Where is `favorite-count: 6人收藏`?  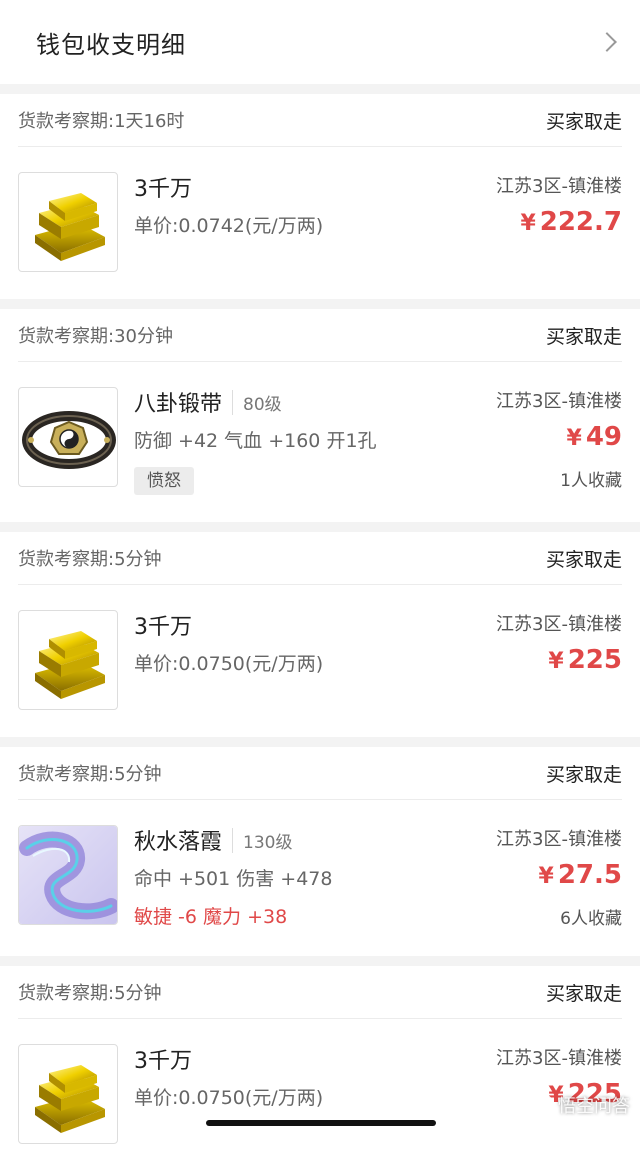 favorite-count: 6人收藏 is located at coordinates (591, 919).